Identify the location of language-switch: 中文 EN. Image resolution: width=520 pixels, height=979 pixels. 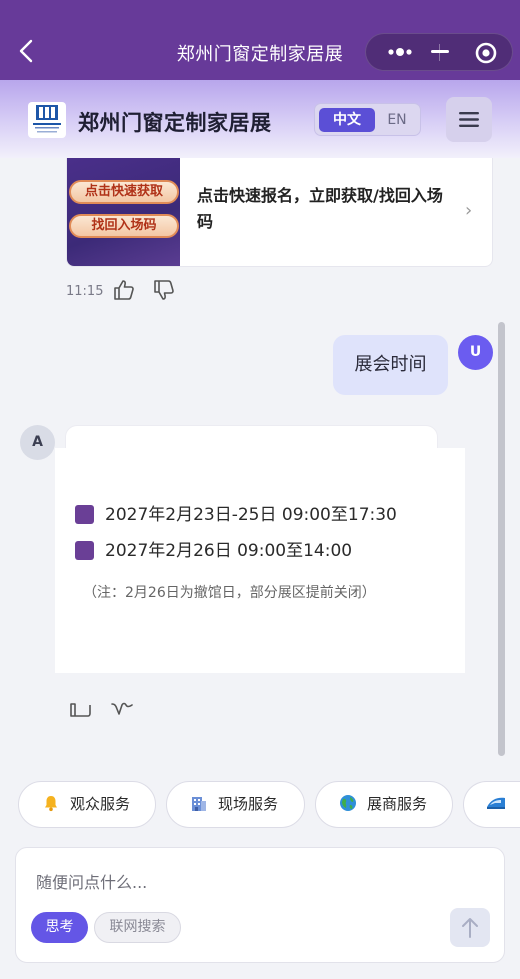
(367, 119).